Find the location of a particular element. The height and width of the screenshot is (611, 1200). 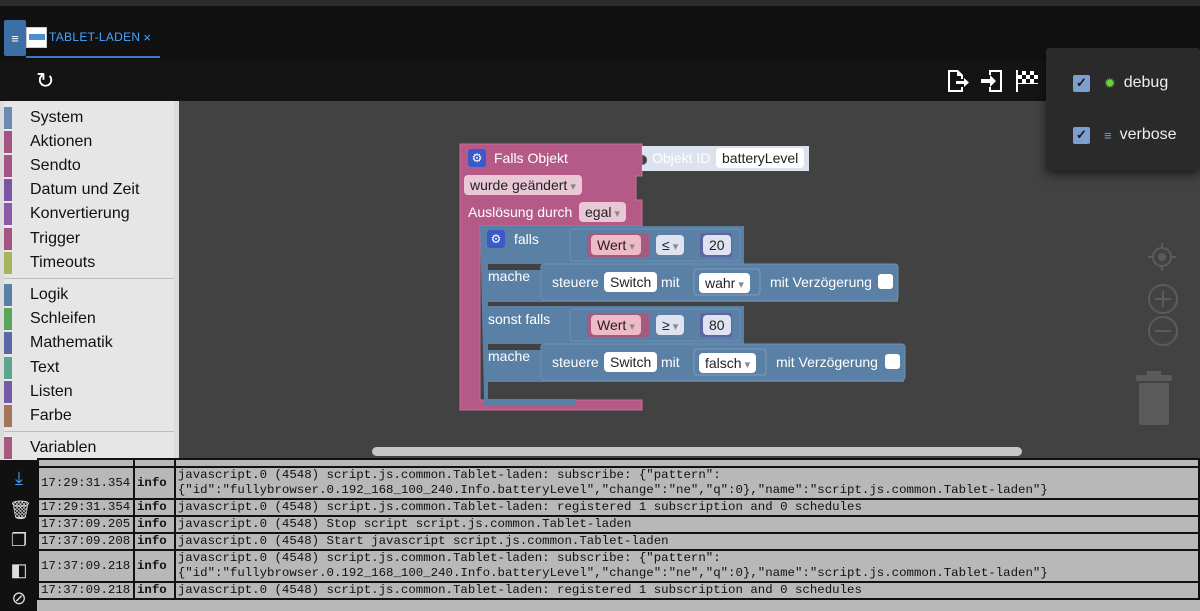

log-row-partial is located at coordinates (618, 463).